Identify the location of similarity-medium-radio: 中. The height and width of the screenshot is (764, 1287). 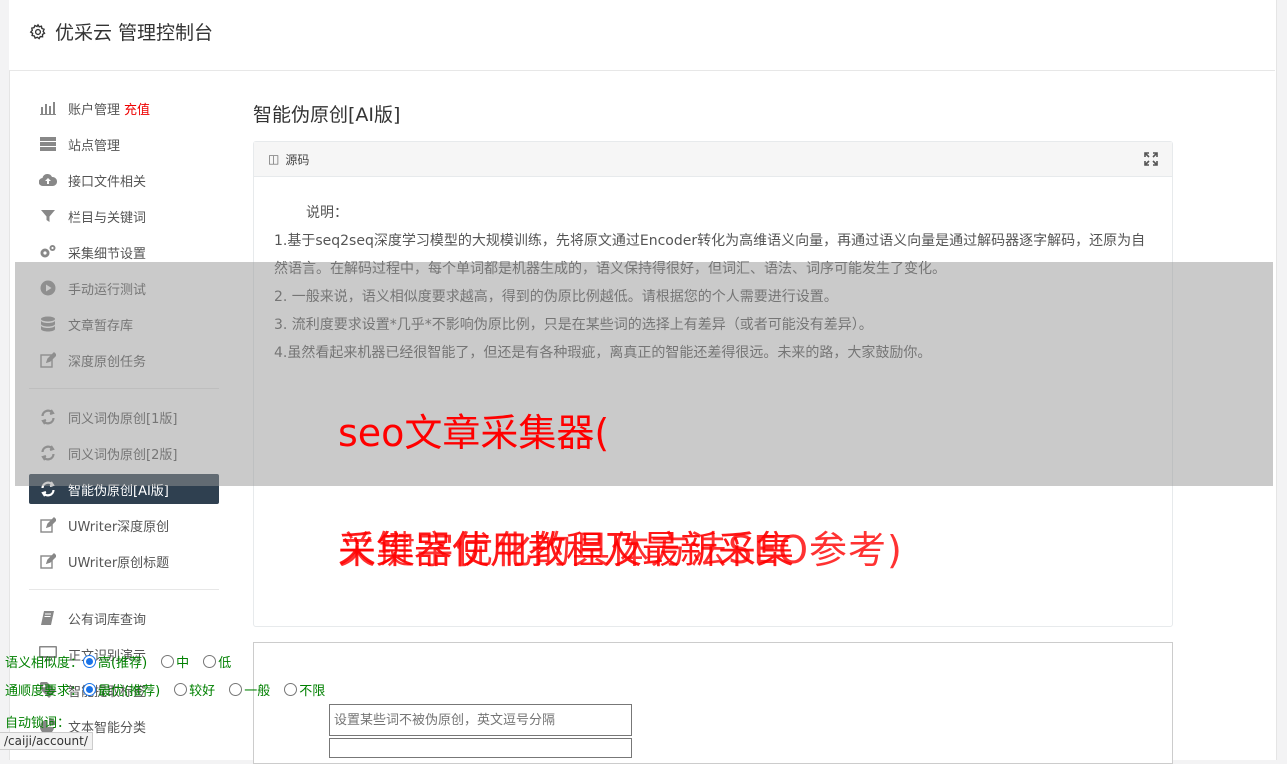
(175, 661).